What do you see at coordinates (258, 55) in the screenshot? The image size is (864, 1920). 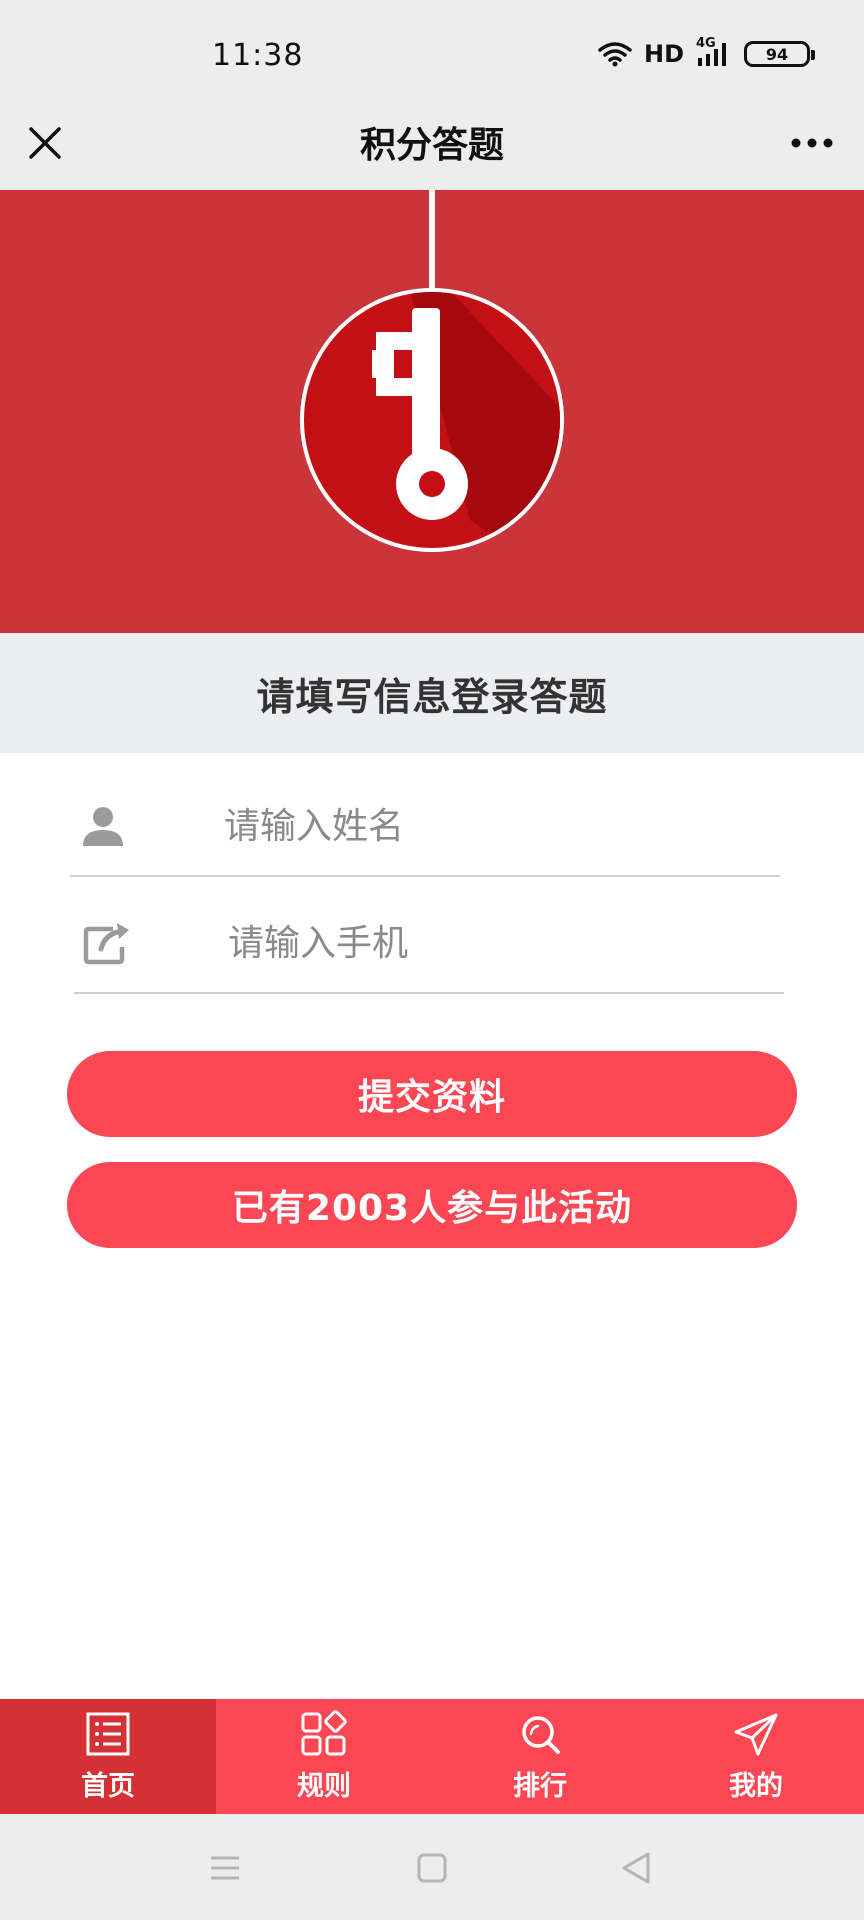 I see `status-time: 11:38` at bounding box center [258, 55].